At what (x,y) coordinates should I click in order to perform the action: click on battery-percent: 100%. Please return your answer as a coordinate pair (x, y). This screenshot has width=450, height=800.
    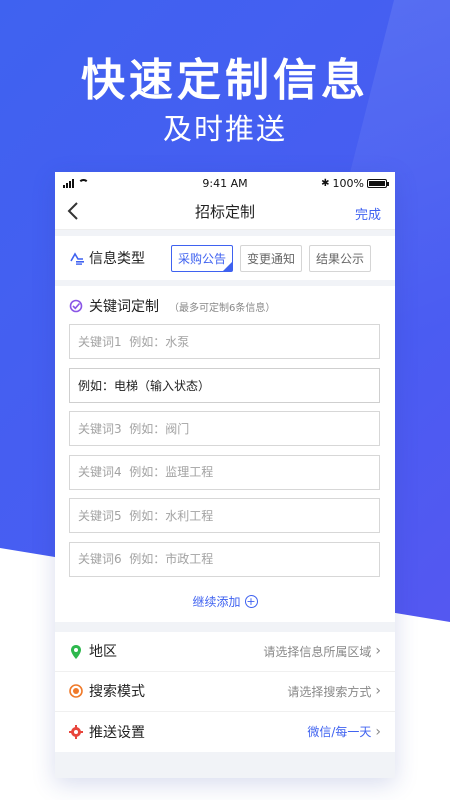
    Looking at the image, I should click on (348, 183).